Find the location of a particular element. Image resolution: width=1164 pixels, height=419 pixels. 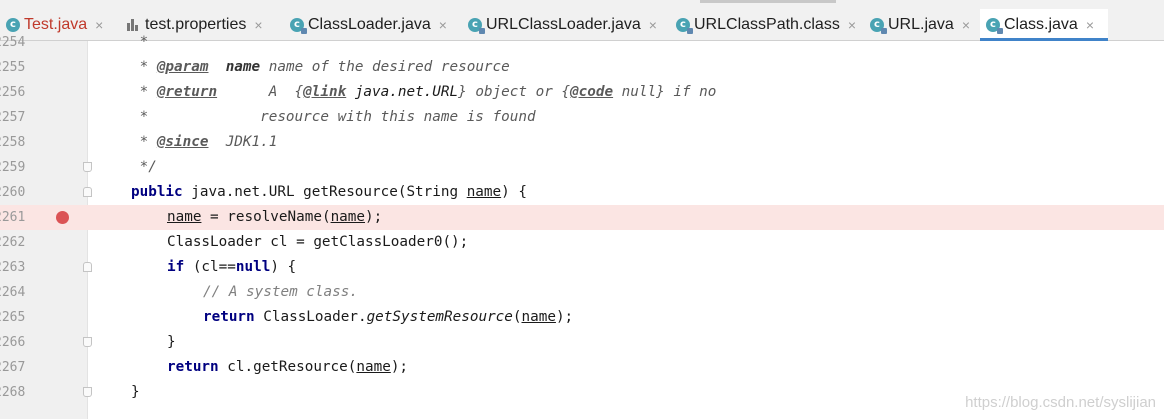

code-line: if (cl==null) { is located at coordinates (231, 267).